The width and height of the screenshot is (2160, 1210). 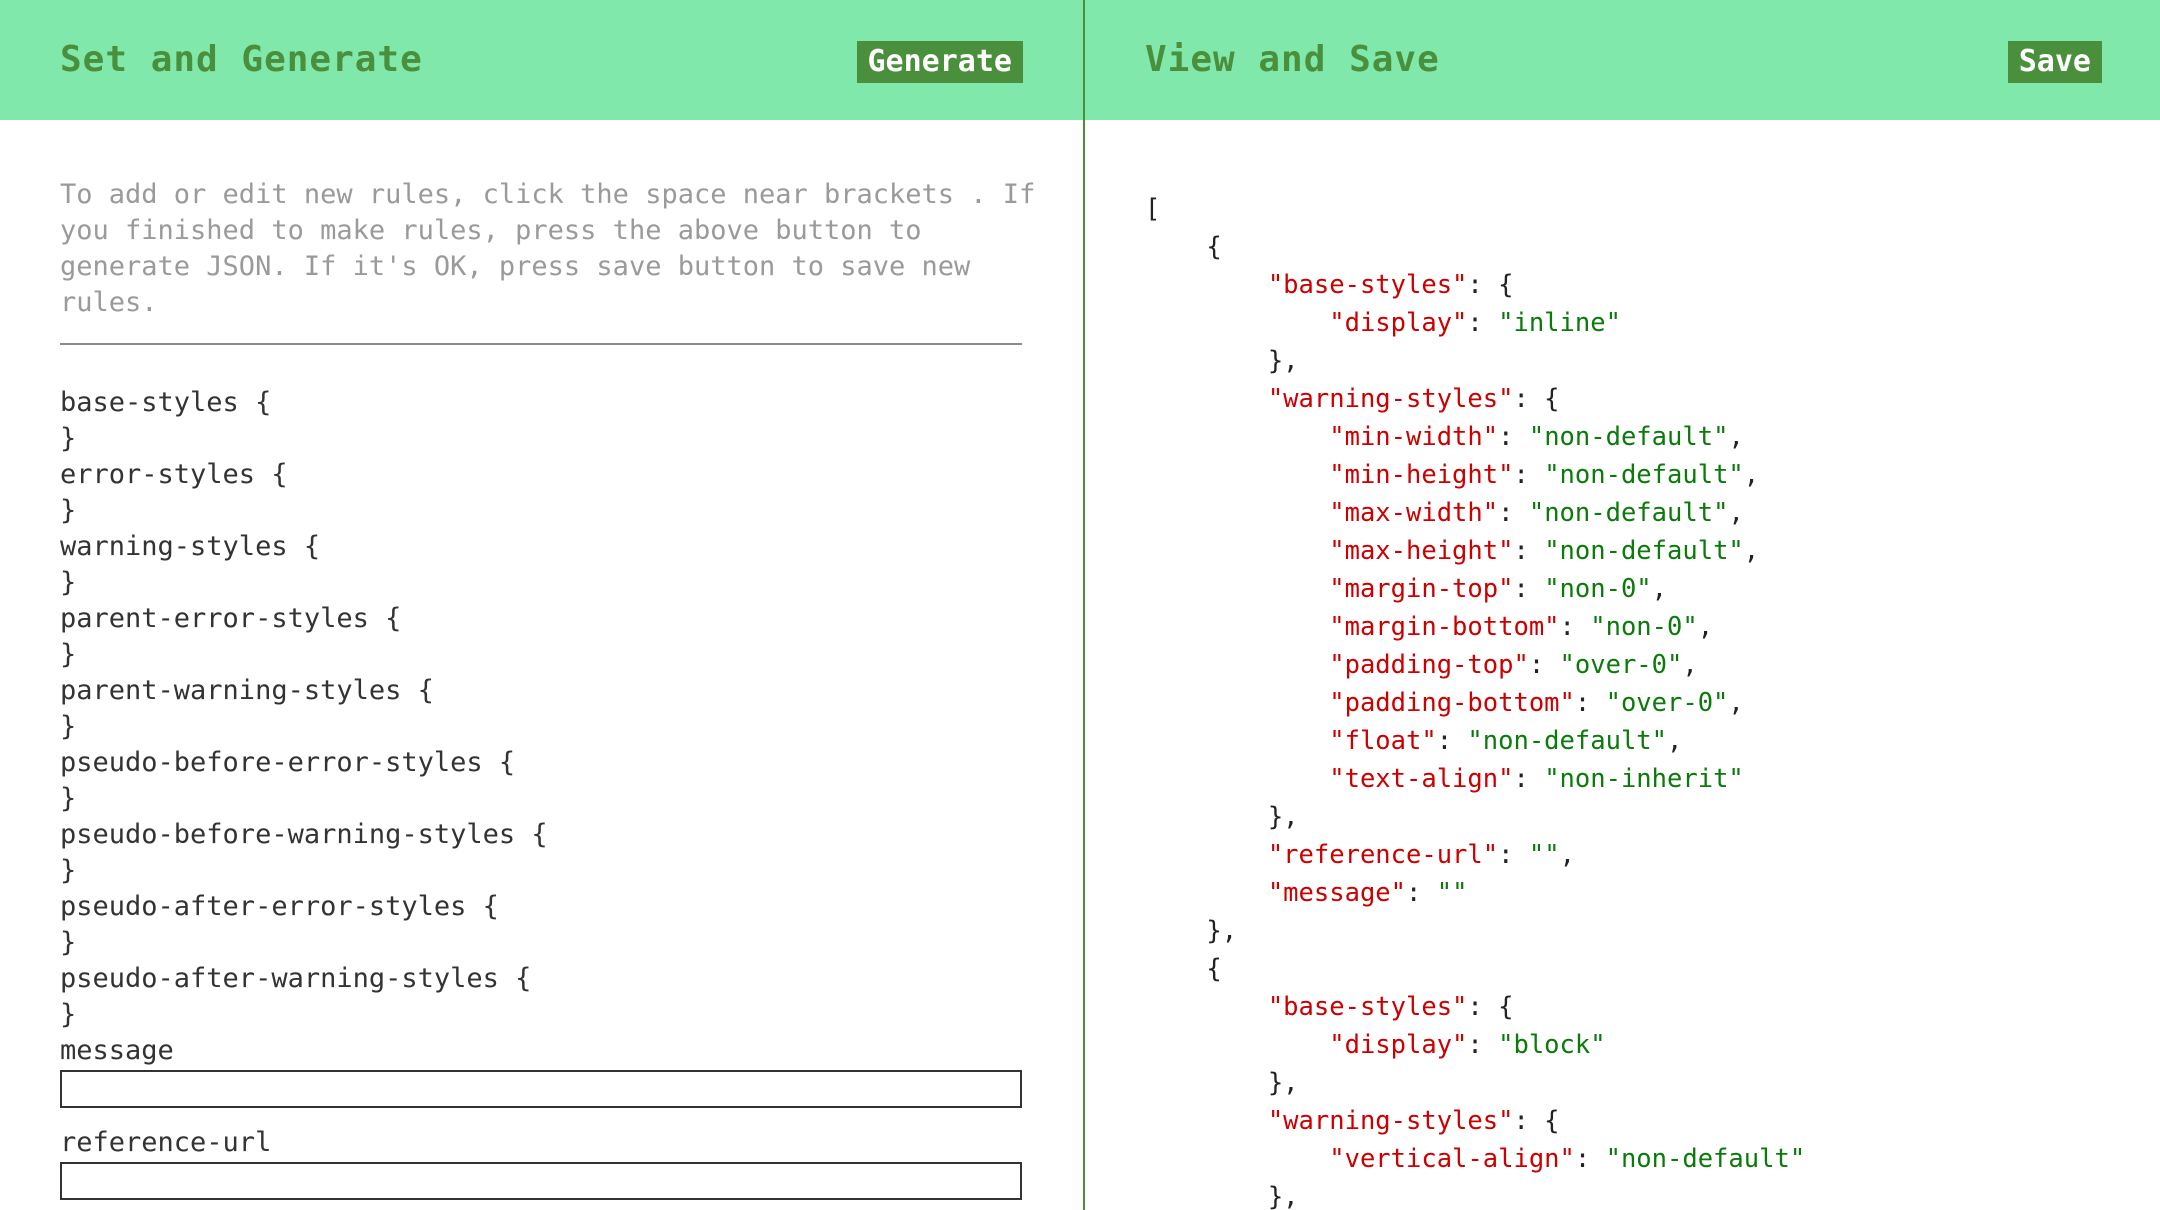 I want to click on json-key: "max-height", so click(x=1421, y=551).